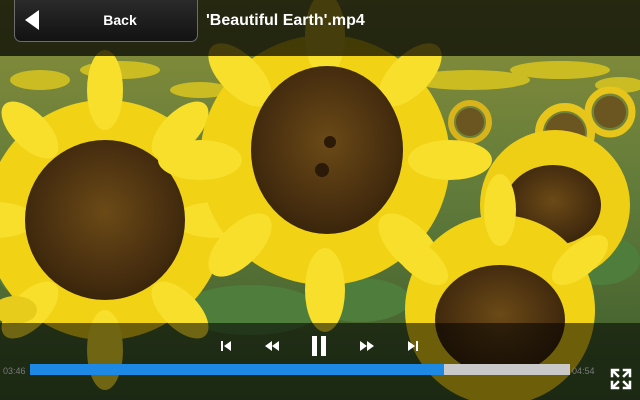  I want to click on total-time: 04:54, so click(583, 371).